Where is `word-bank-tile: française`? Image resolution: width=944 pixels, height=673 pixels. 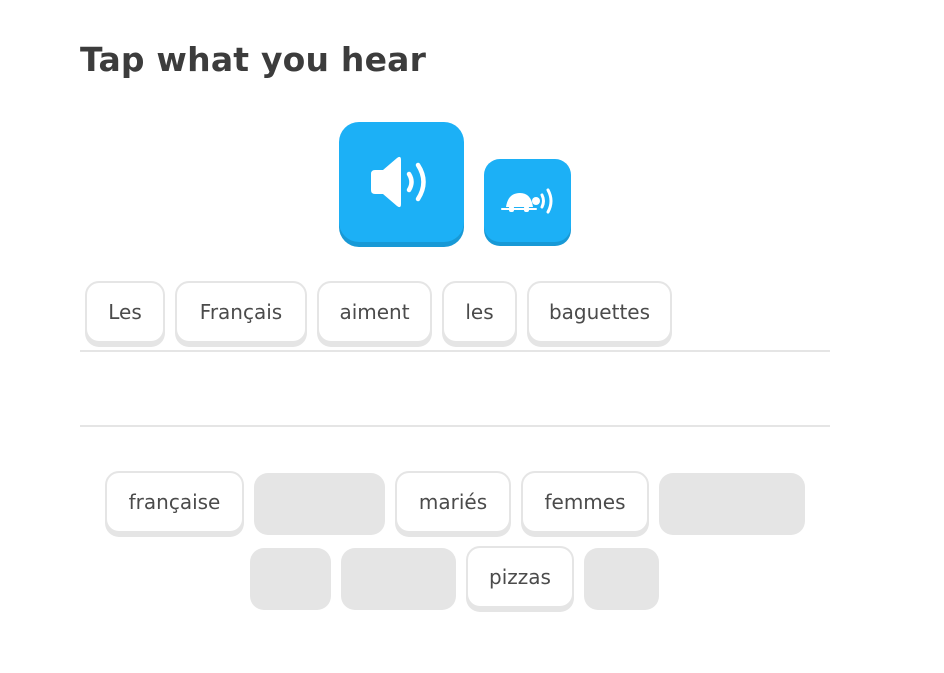 word-bank-tile: française is located at coordinates (174, 502).